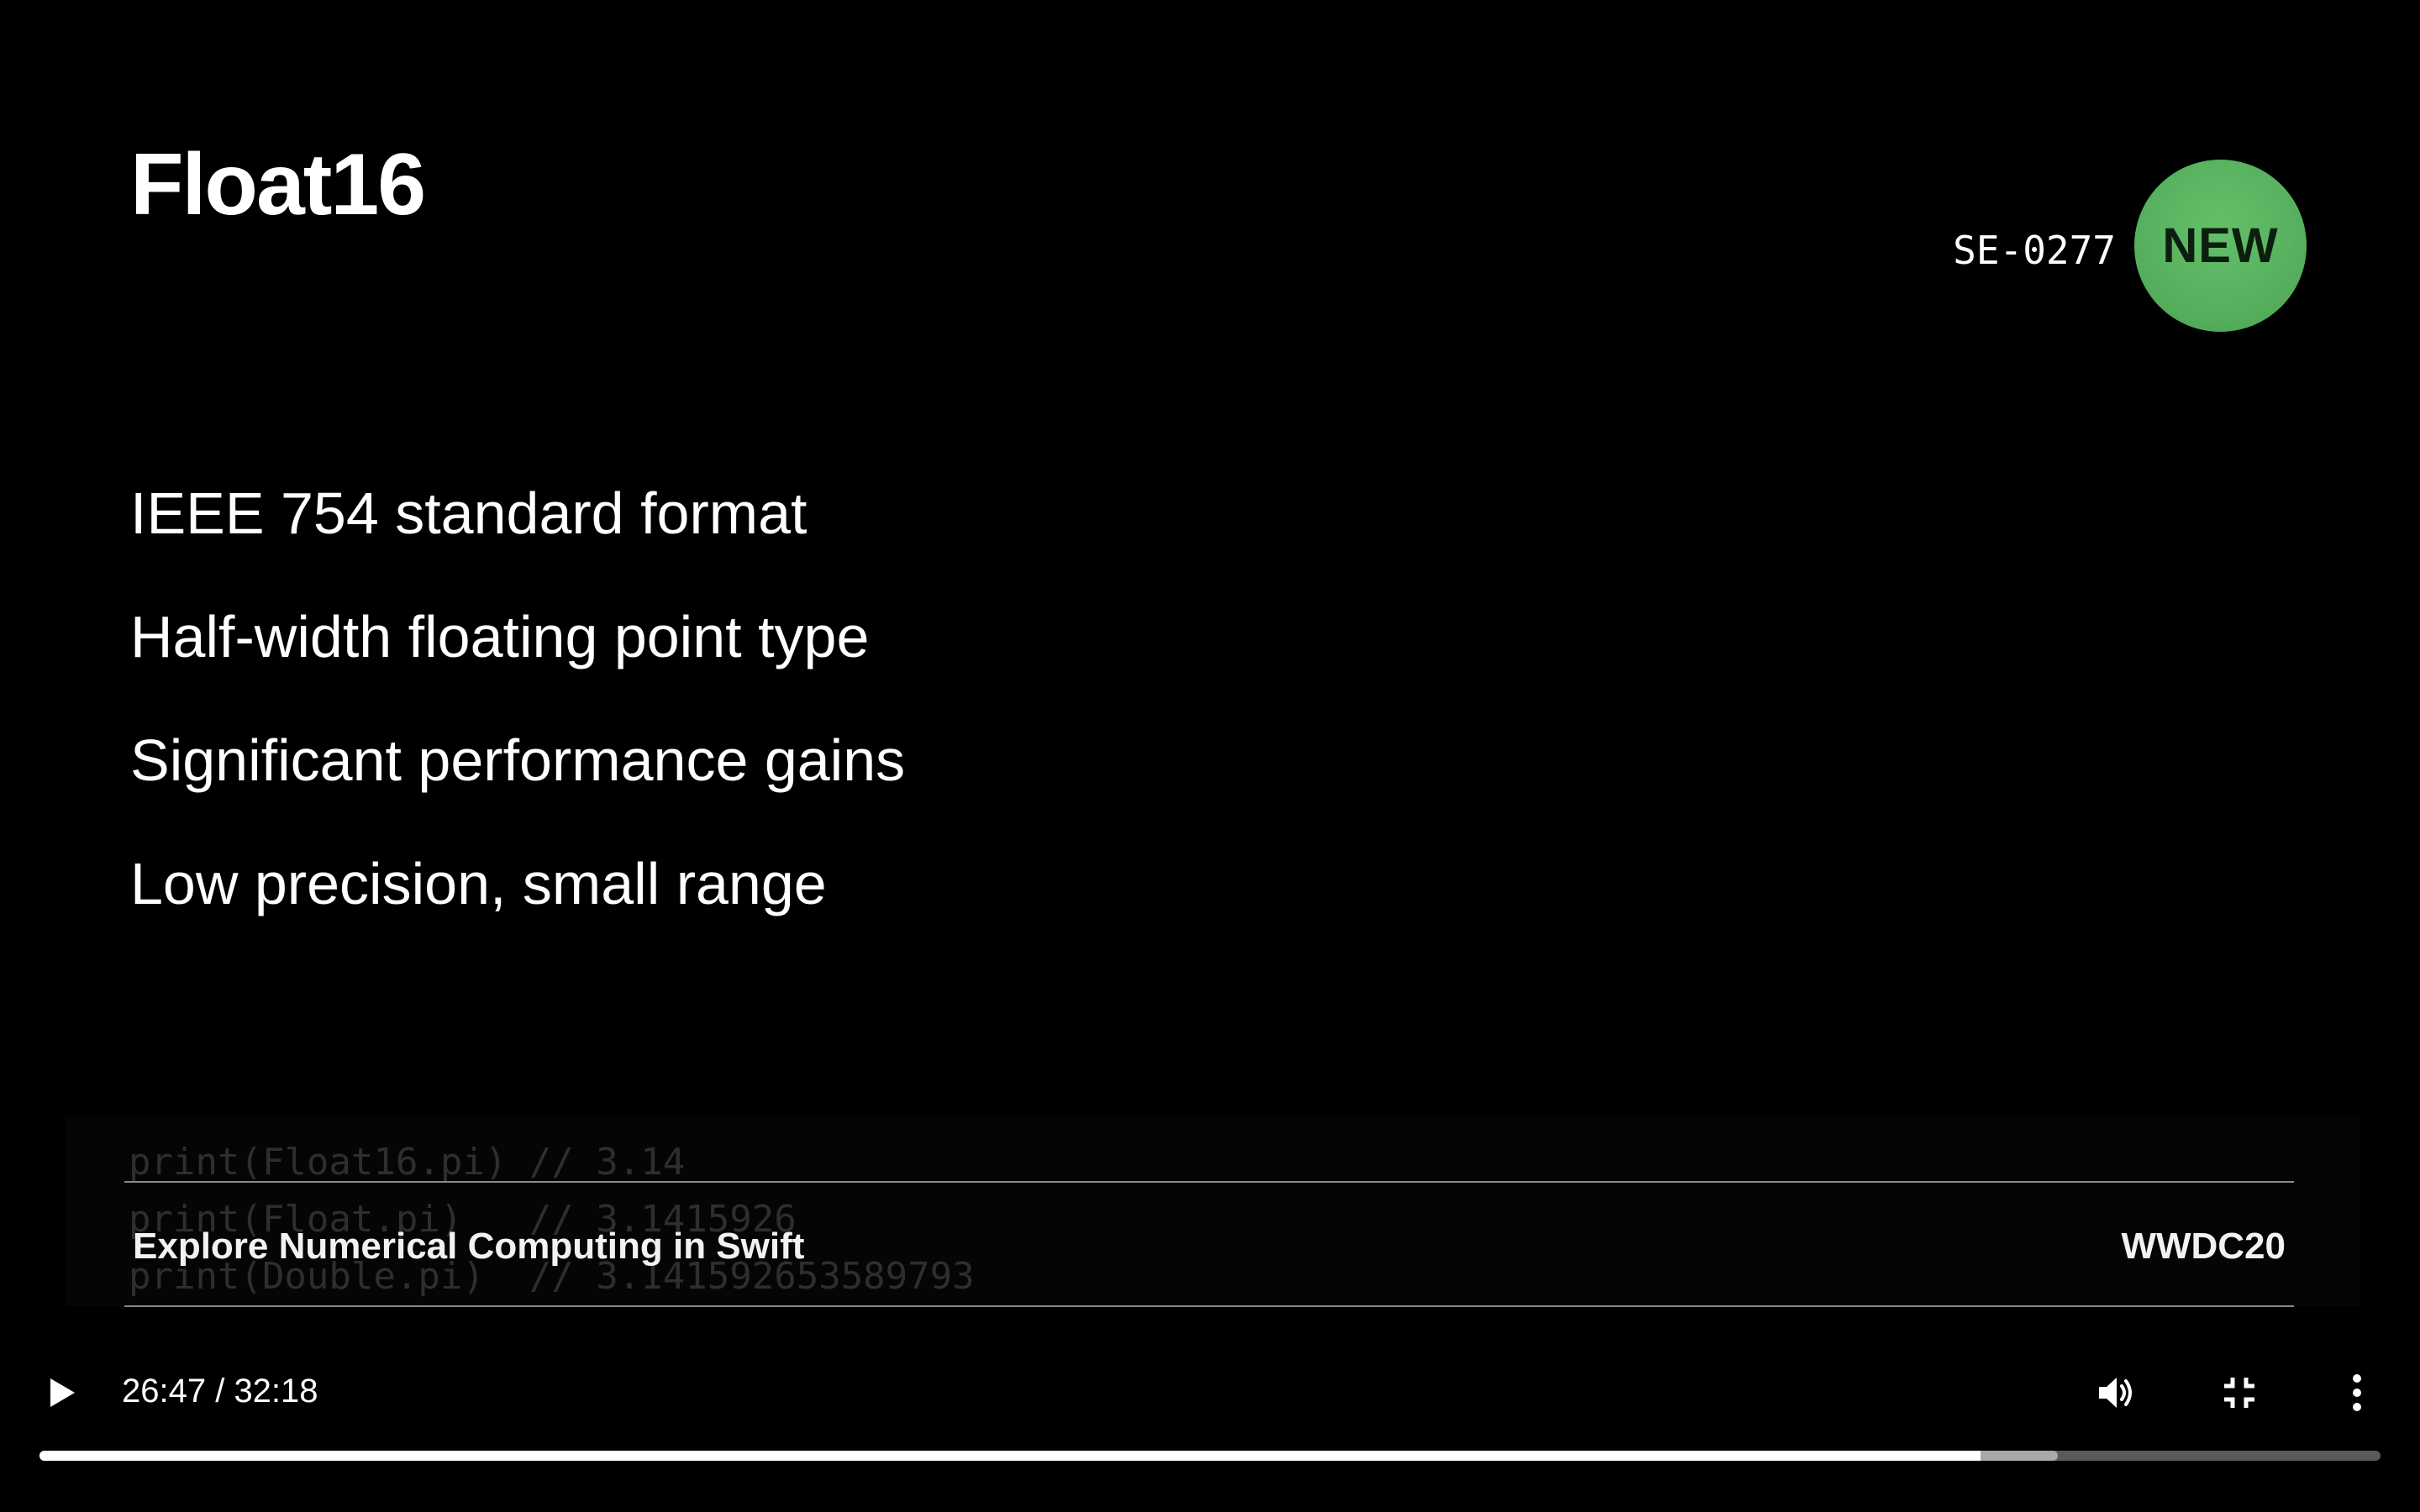  What do you see at coordinates (479, 883) in the screenshot?
I see `bullet-item: Low precision, small range` at bounding box center [479, 883].